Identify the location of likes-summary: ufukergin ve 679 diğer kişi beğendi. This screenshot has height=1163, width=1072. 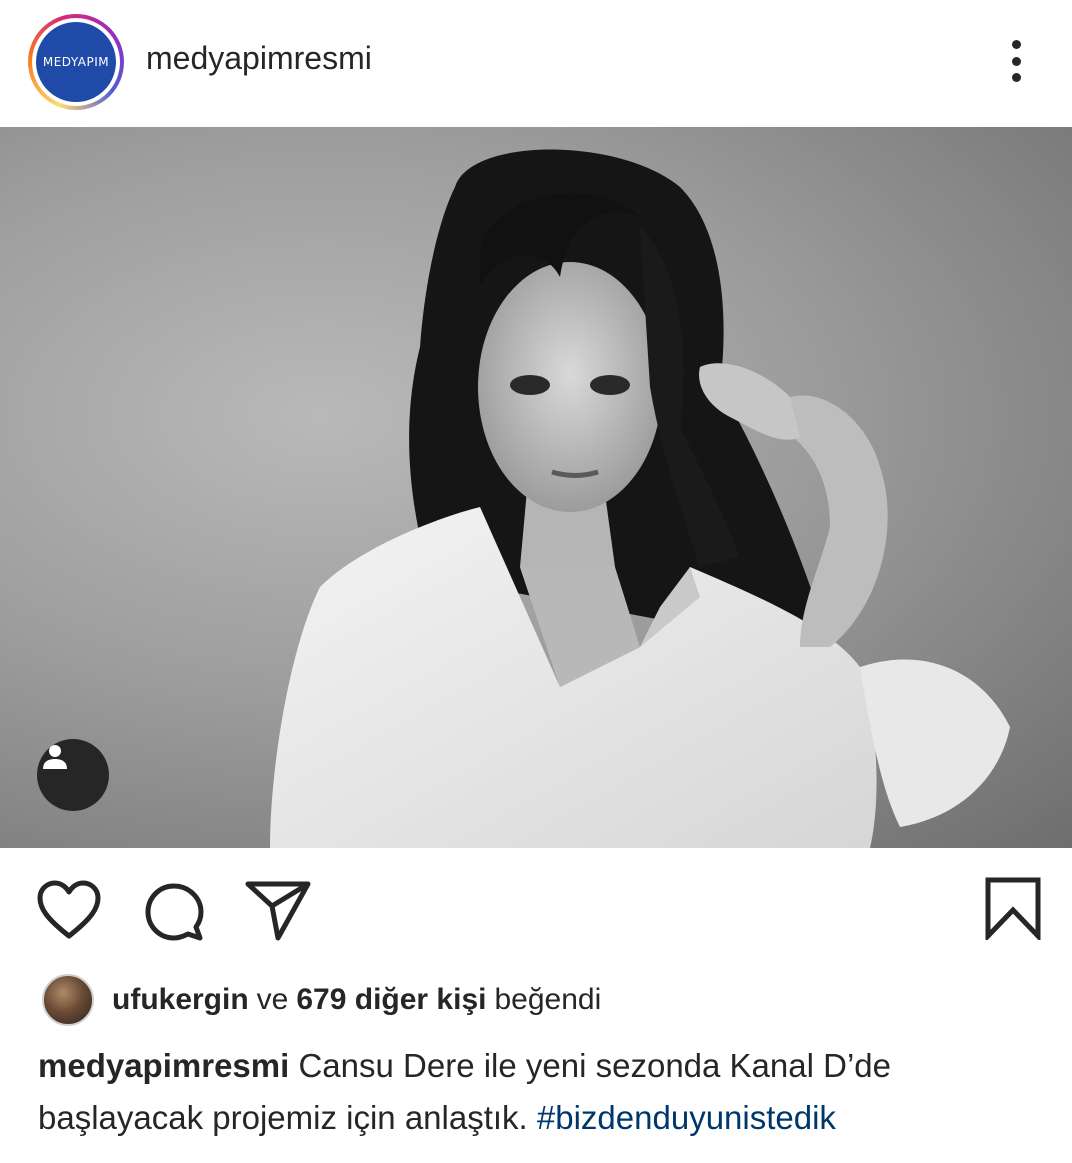
(321, 1000).